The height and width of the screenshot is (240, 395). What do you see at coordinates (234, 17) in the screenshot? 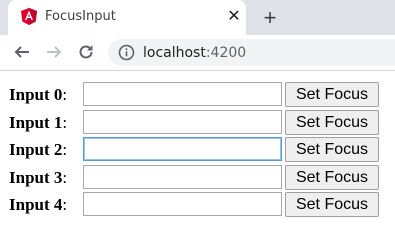
I see `close-tab-icon: ✕` at bounding box center [234, 17].